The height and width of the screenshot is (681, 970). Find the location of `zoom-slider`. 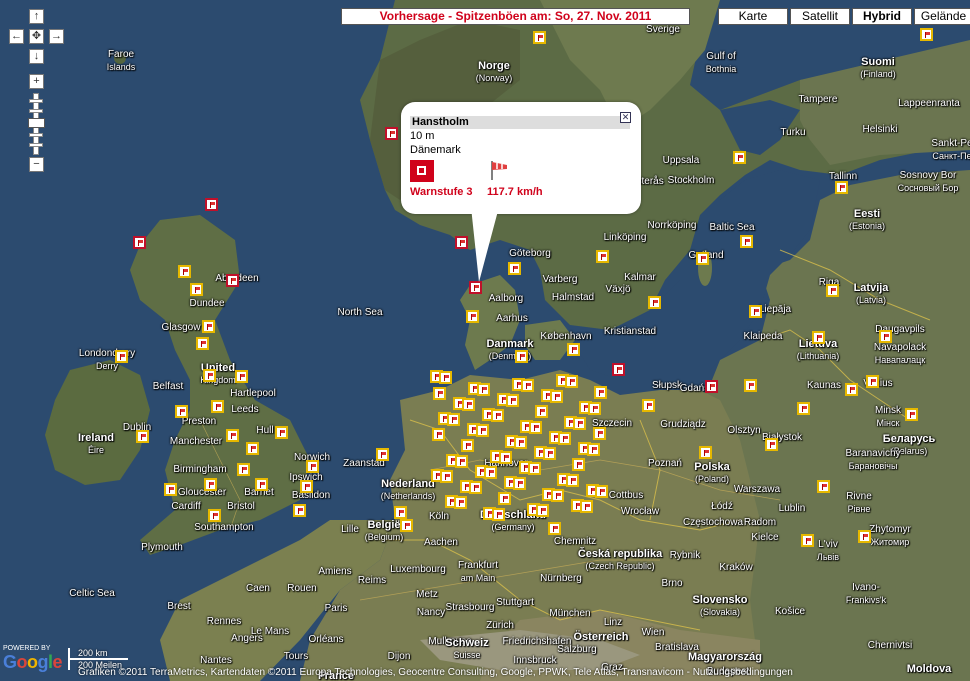

zoom-slider is located at coordinates (36, 124).